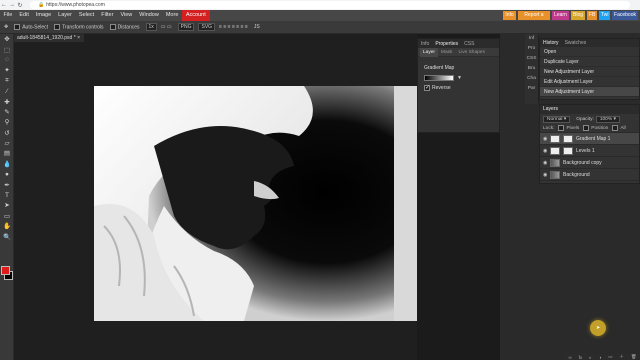  Describe the element at coordinates (569, 357) in the screenshot. I see `link-layers-icon: ∞` at that location.